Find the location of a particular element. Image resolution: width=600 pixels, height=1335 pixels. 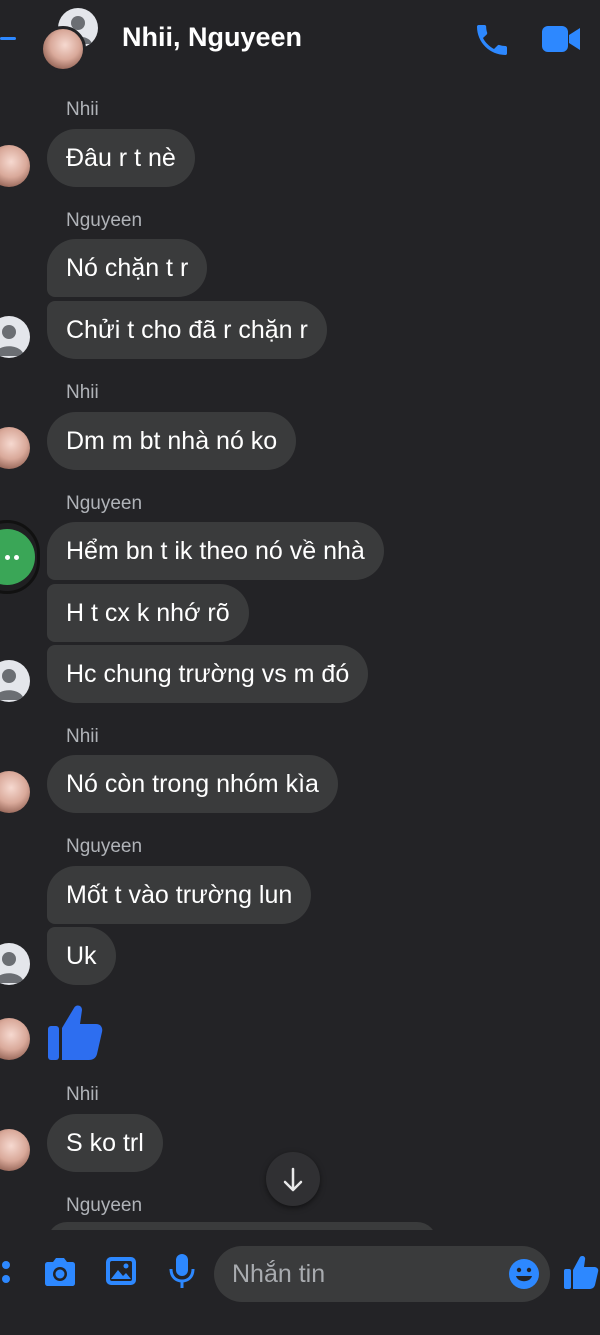

conversation-header: Nhii, Nguyeen is located at coordinates (300, 40).